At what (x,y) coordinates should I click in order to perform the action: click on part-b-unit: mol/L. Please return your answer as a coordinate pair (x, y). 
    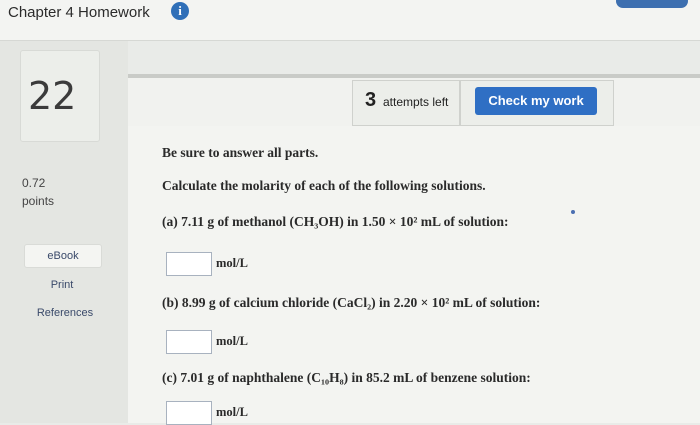
    Looking at the image, I should click on (232, 341).